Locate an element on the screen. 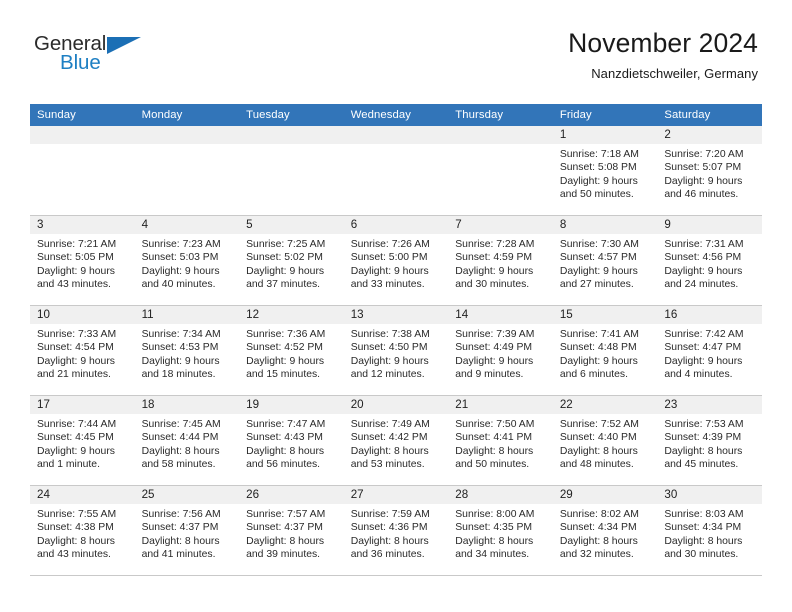 This screenshot has height=612, width=792. day-number: 8 is located at coordinates (605, 225).